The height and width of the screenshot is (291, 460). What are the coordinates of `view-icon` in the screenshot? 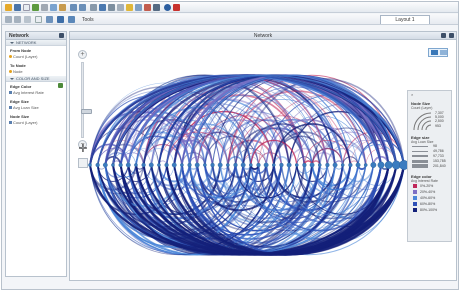 It's located at (71, 19).